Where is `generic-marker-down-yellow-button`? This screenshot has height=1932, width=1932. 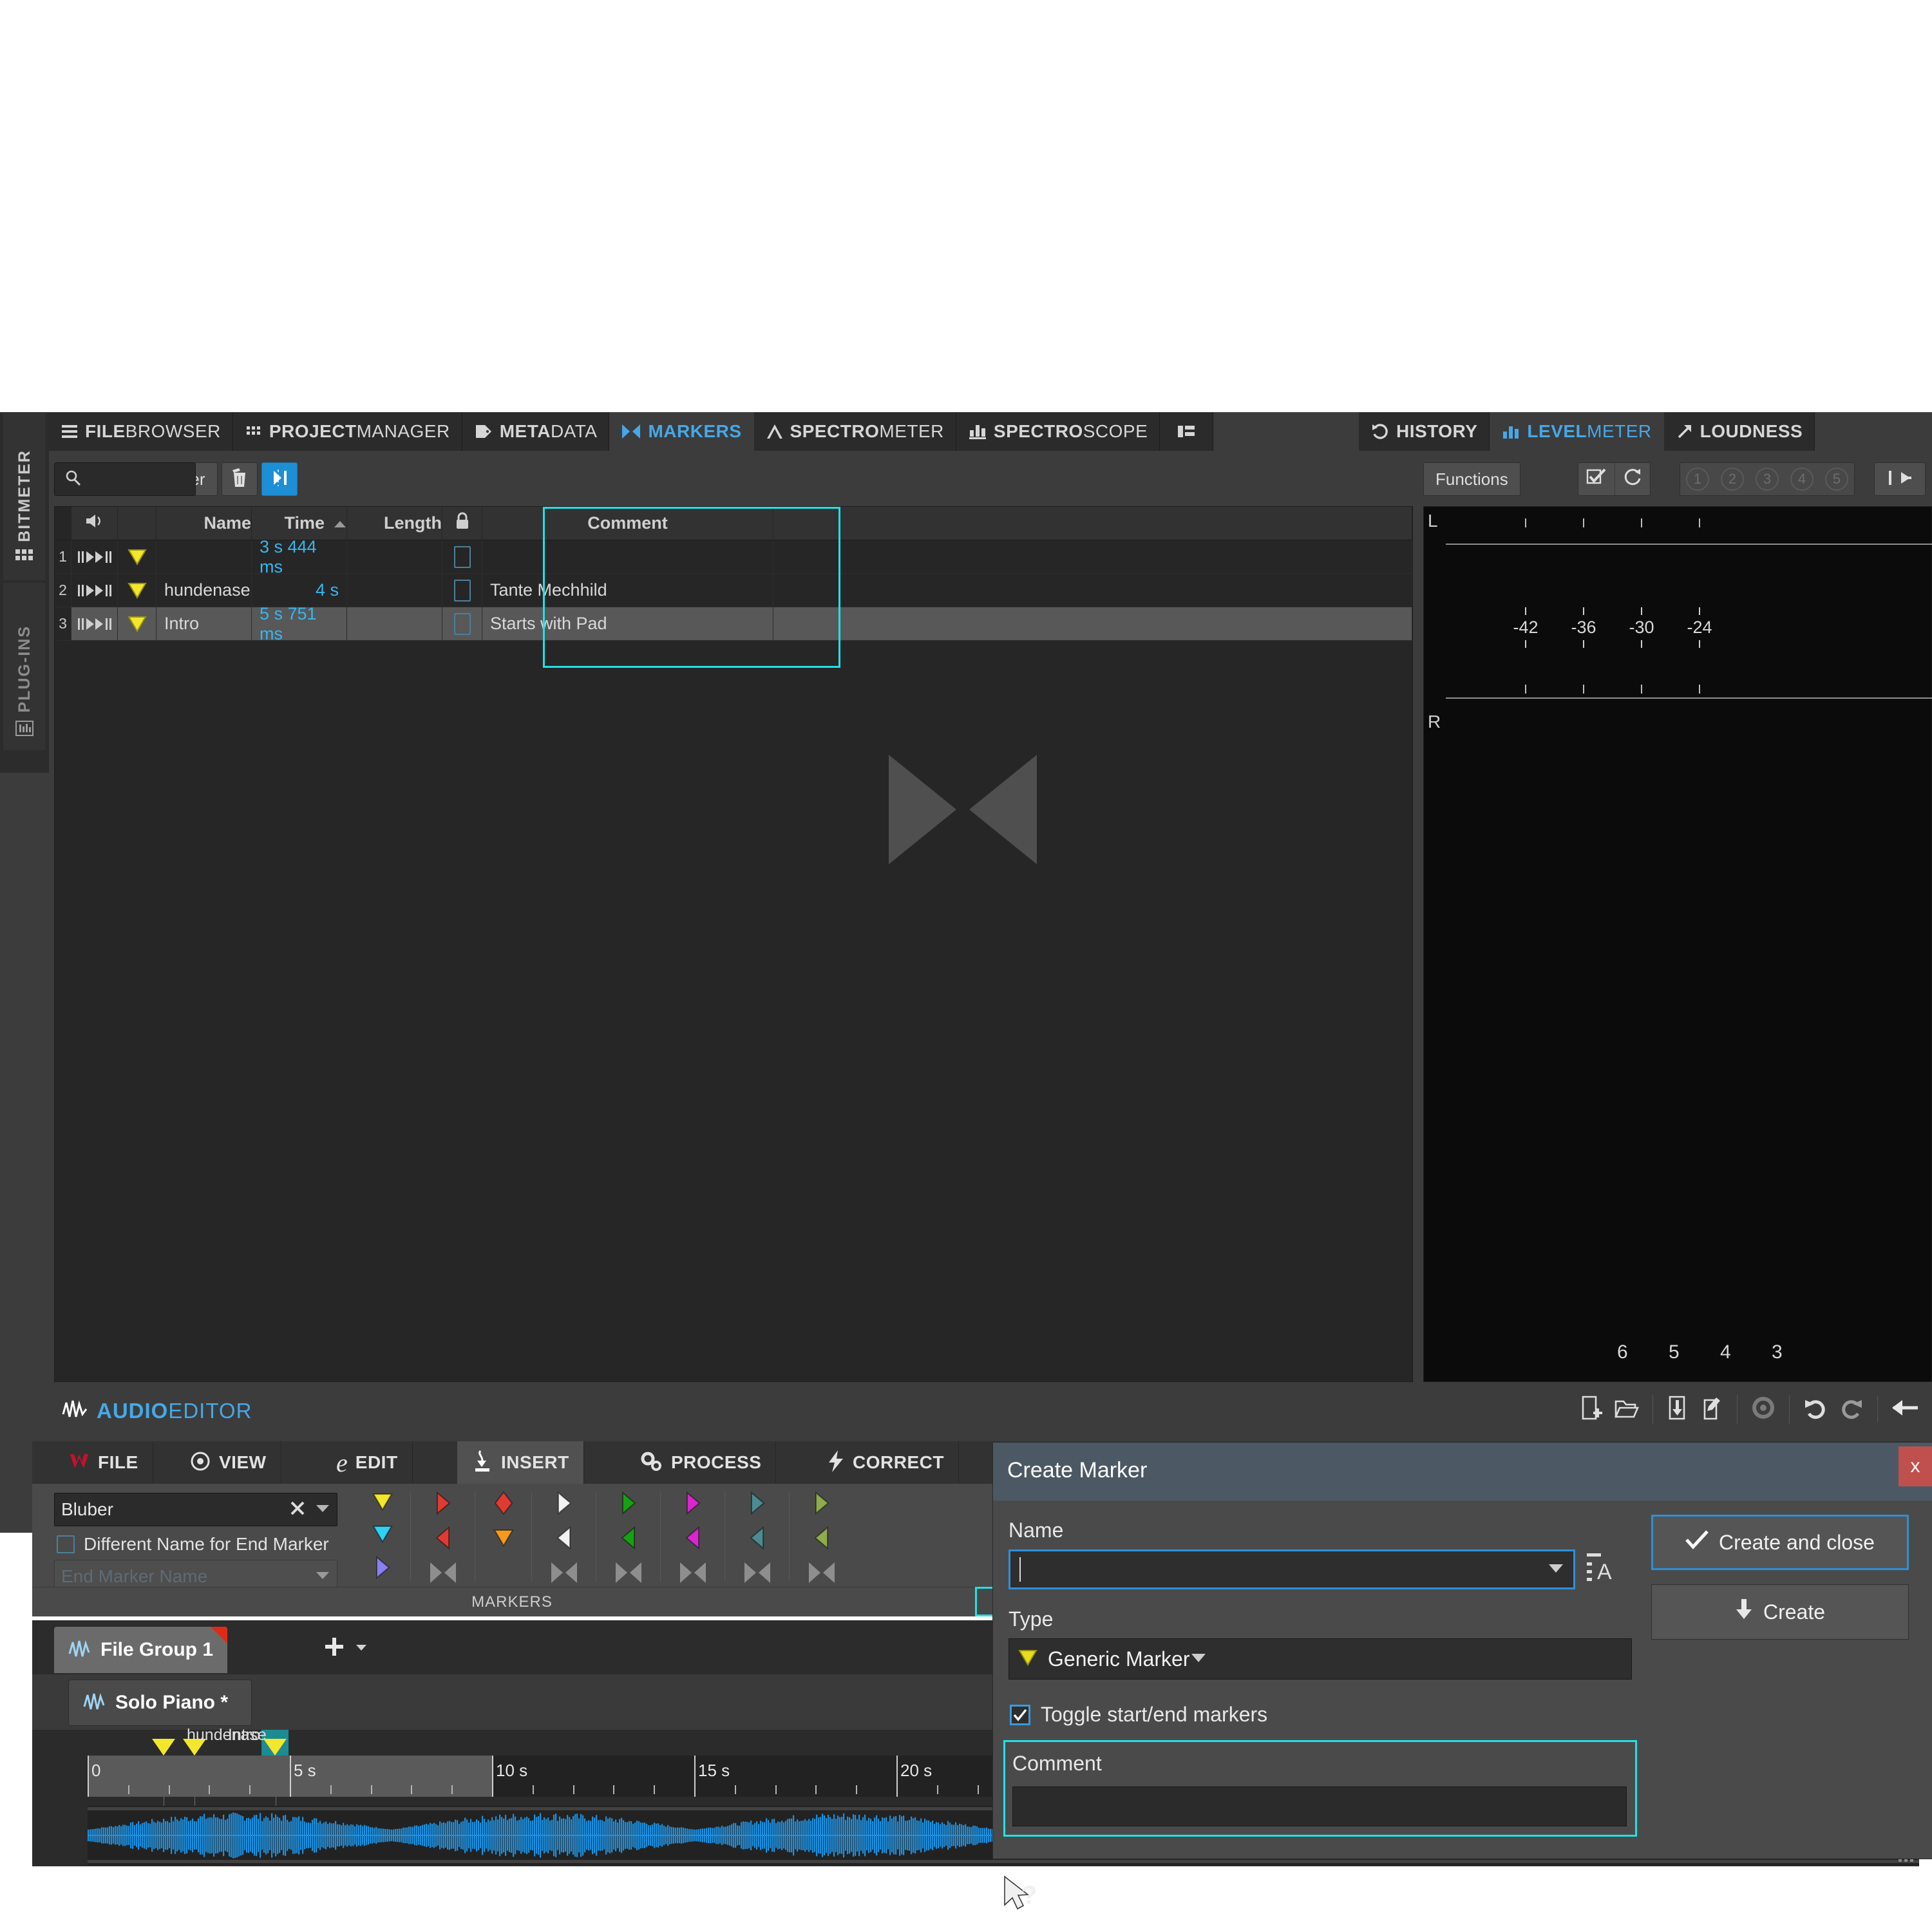 generic-marker-down-yellow-button is located at coordinates (382, 1504).